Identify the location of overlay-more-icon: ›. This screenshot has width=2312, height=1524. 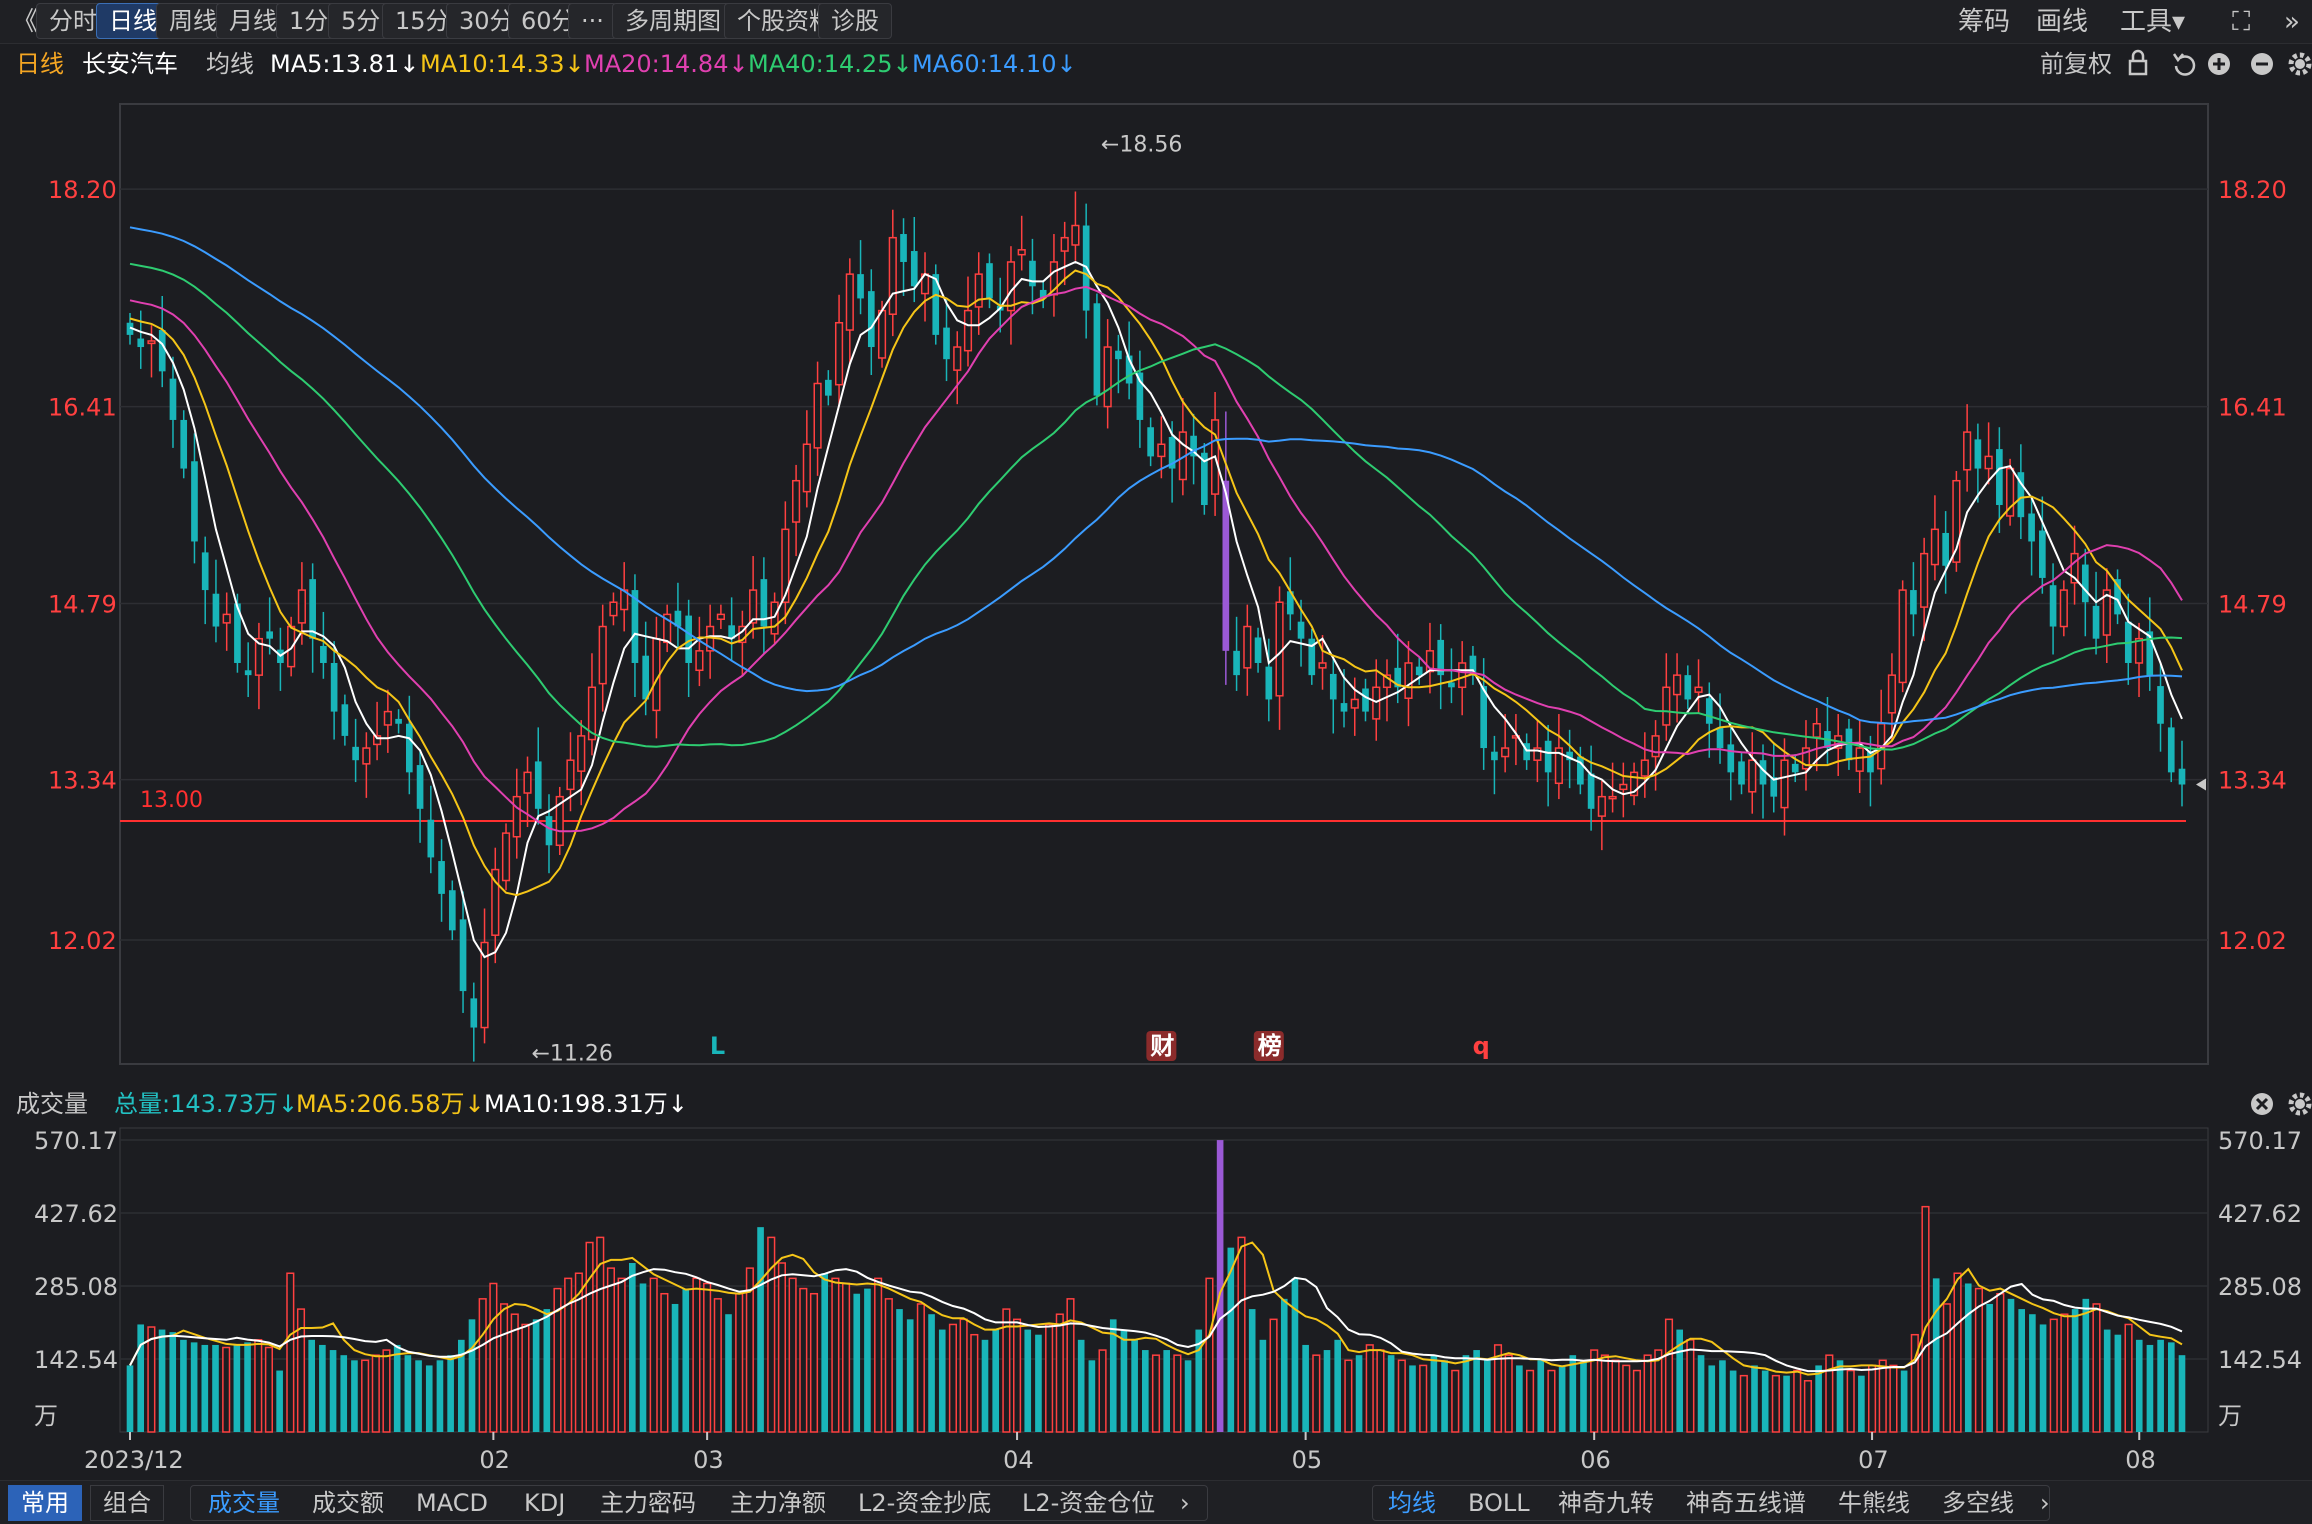
(2045, 1503).